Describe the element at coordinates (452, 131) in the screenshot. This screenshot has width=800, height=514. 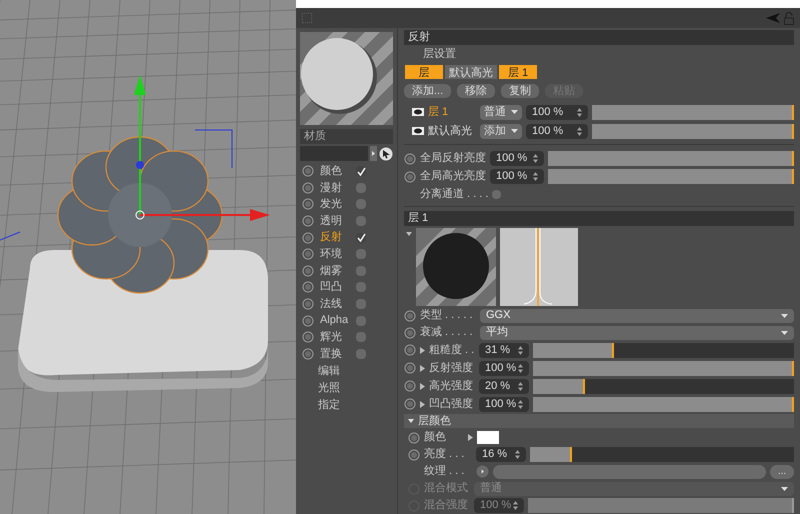
I see `layer-name: 默认高光` at that location.